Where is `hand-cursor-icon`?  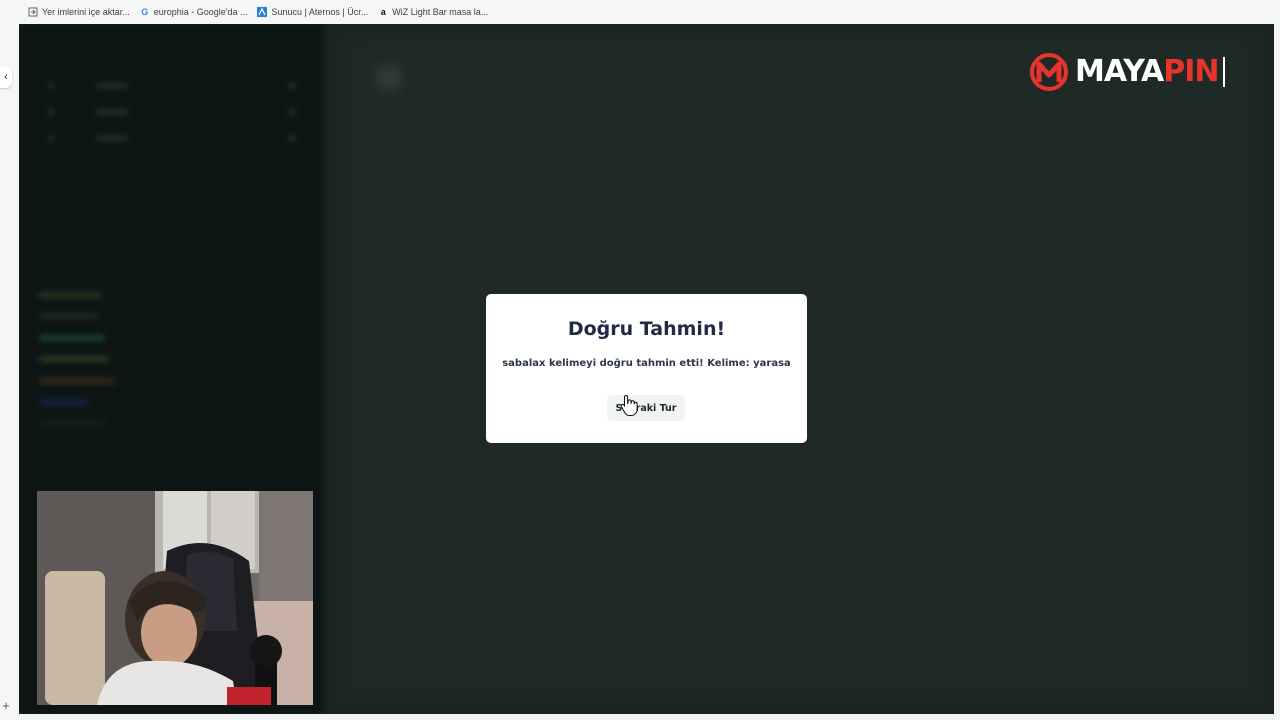
hand-cursor-icon is located at coordinates (629, 405).